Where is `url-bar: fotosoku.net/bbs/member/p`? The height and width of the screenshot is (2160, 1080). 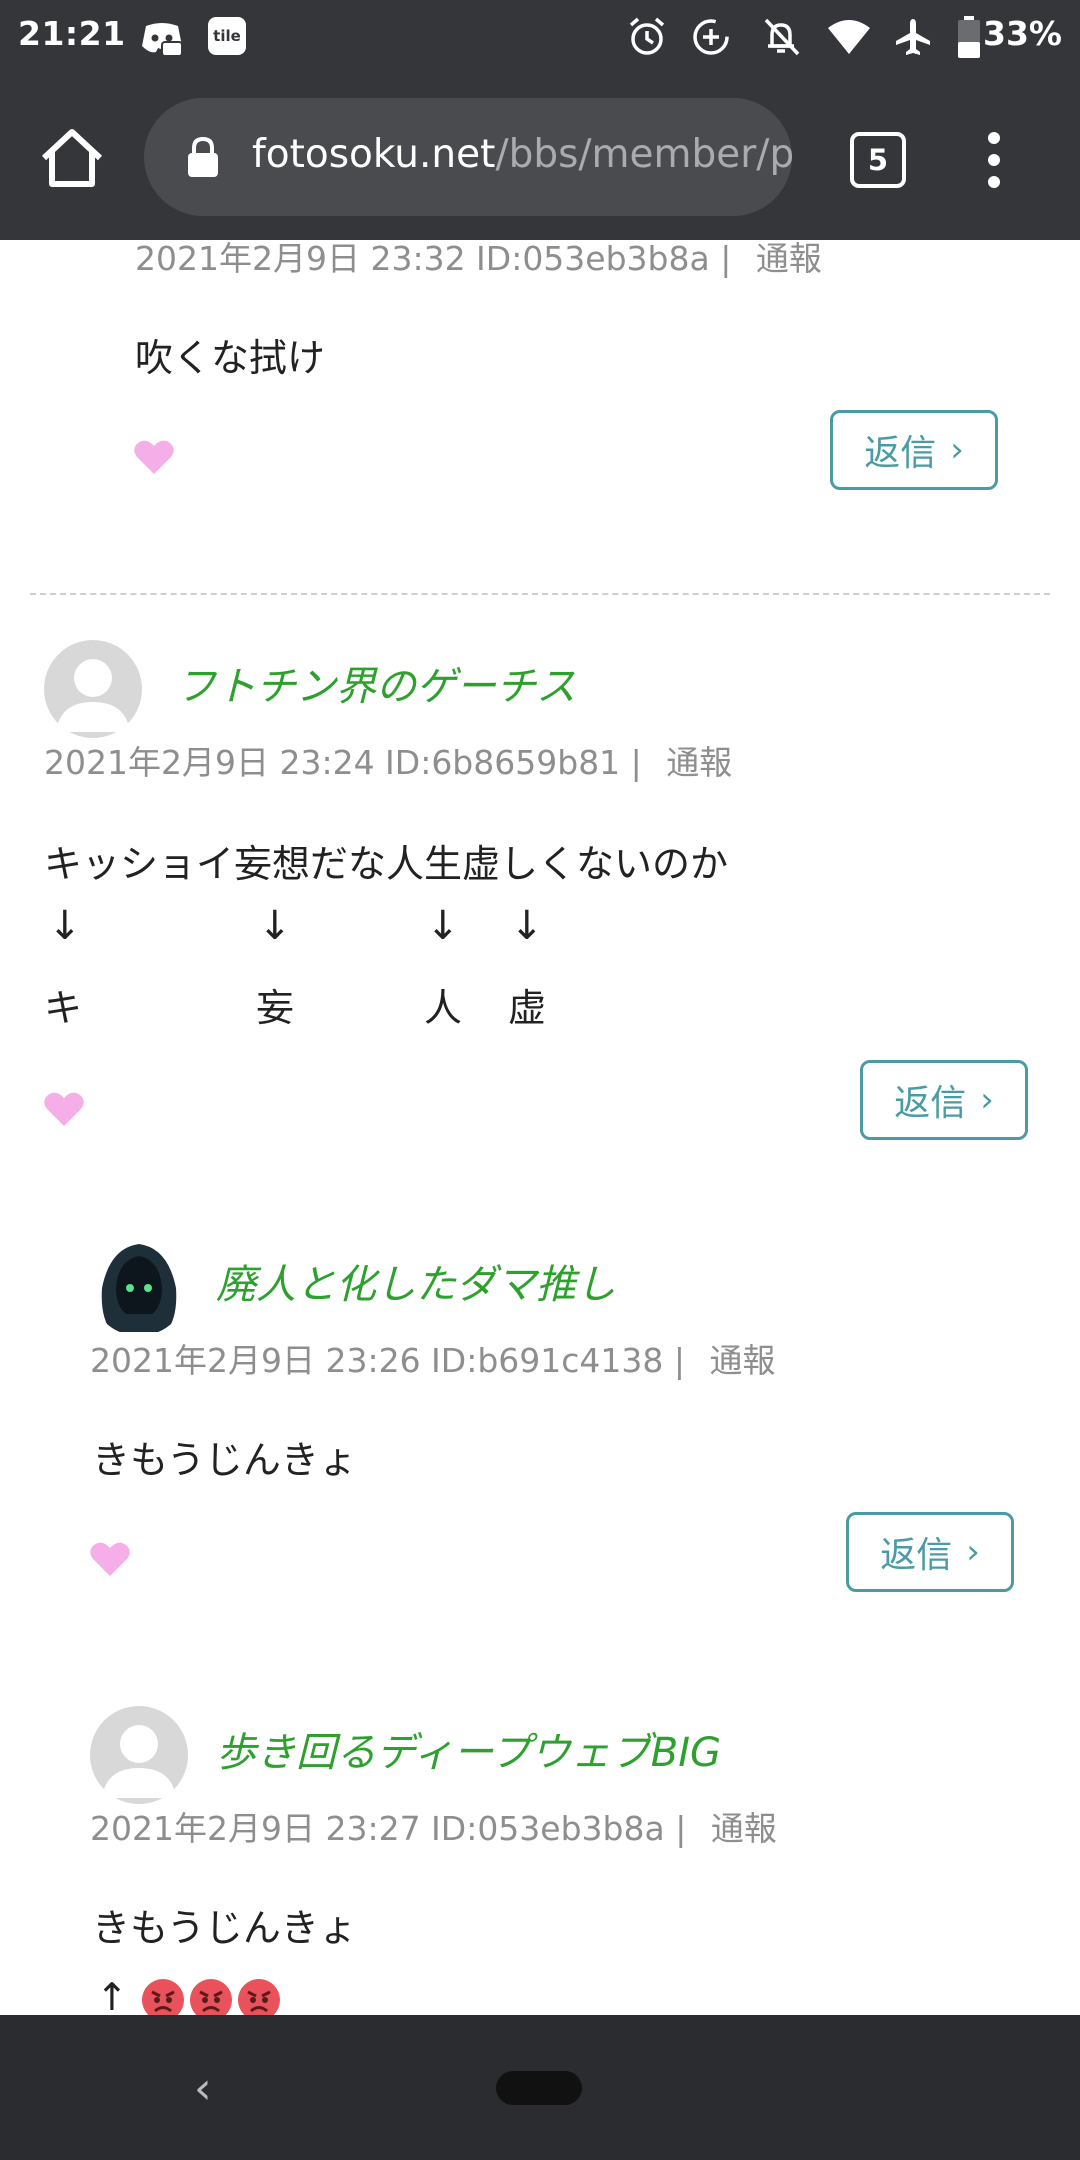
url-bar: fotosoku.net/bbs/member/p is located at coordinates (468, 157).